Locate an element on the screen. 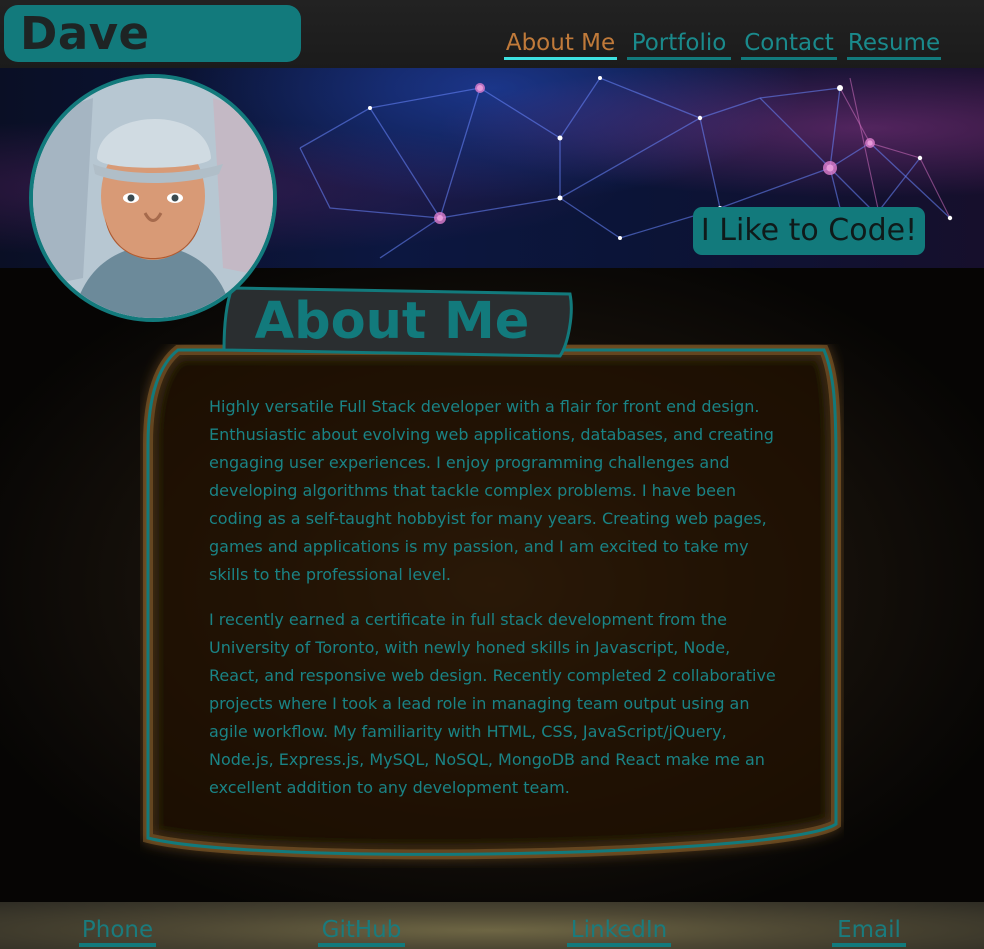  nav-portfolio: Portfolio is located at coordinates (679, 44).